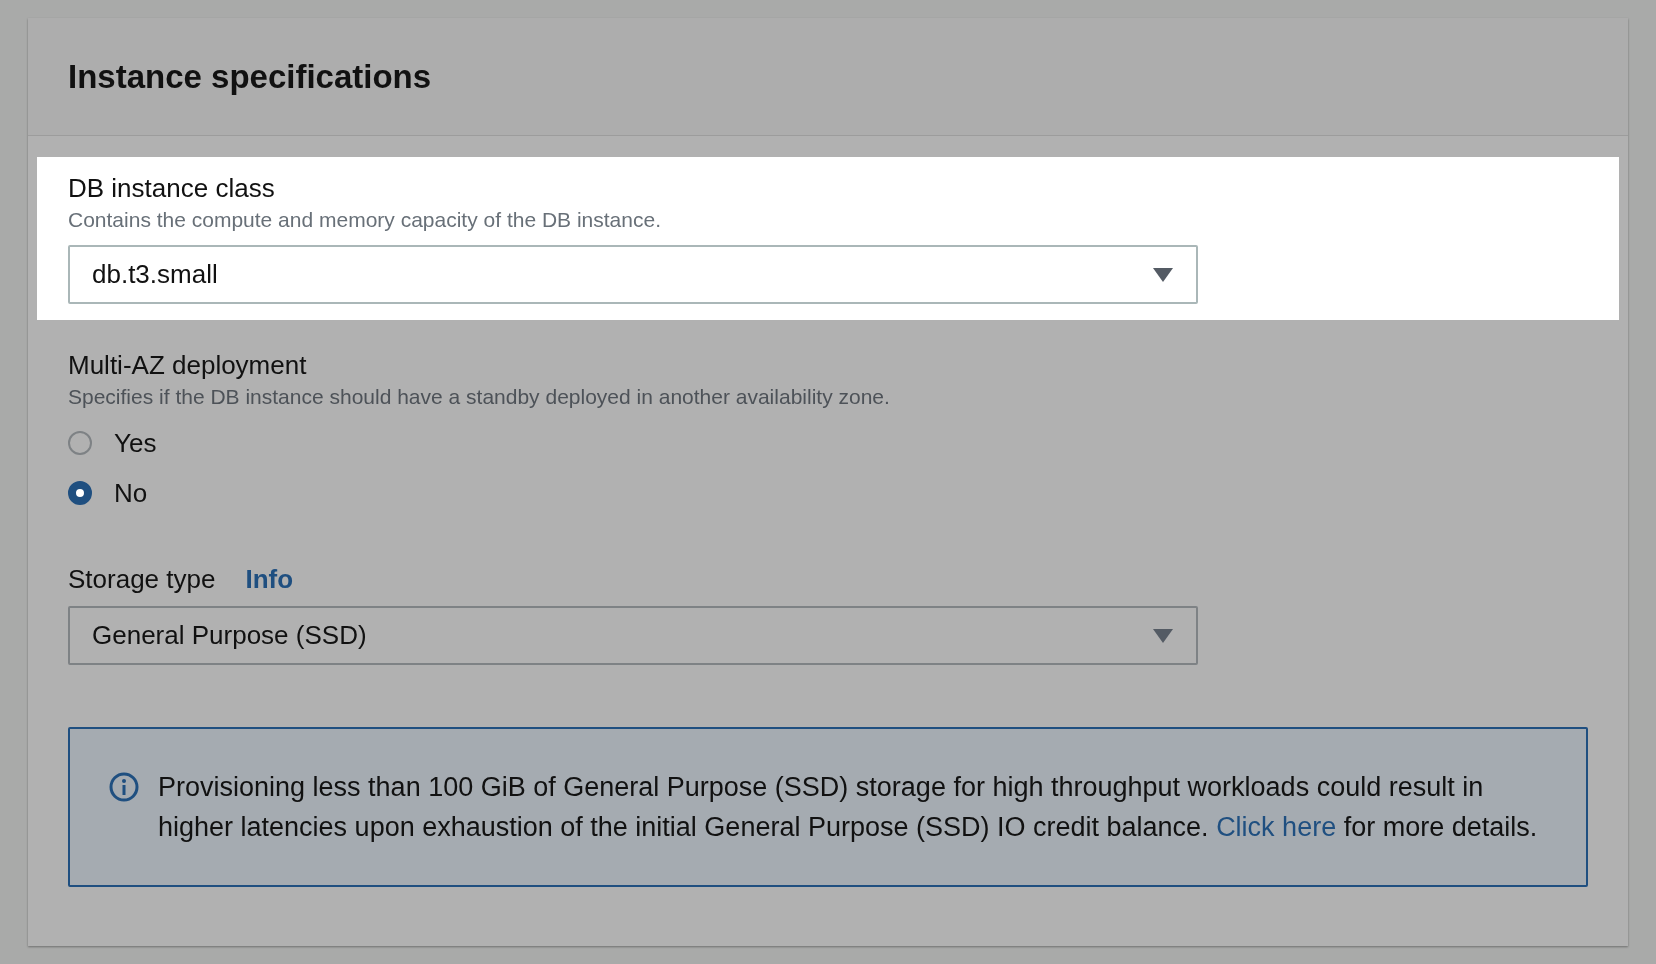 The width and height of the screenshot is (1656, 964). What do you see at coordinates (269, 579) in the screenshot?
I see `info-link: Info` at bounding box center [269, 579].